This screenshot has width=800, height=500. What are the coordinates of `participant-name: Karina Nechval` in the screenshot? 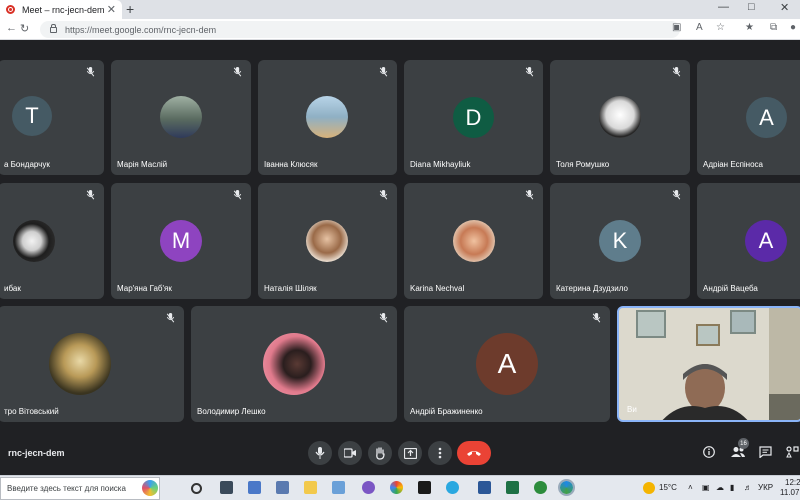 It's located at (437, 288).